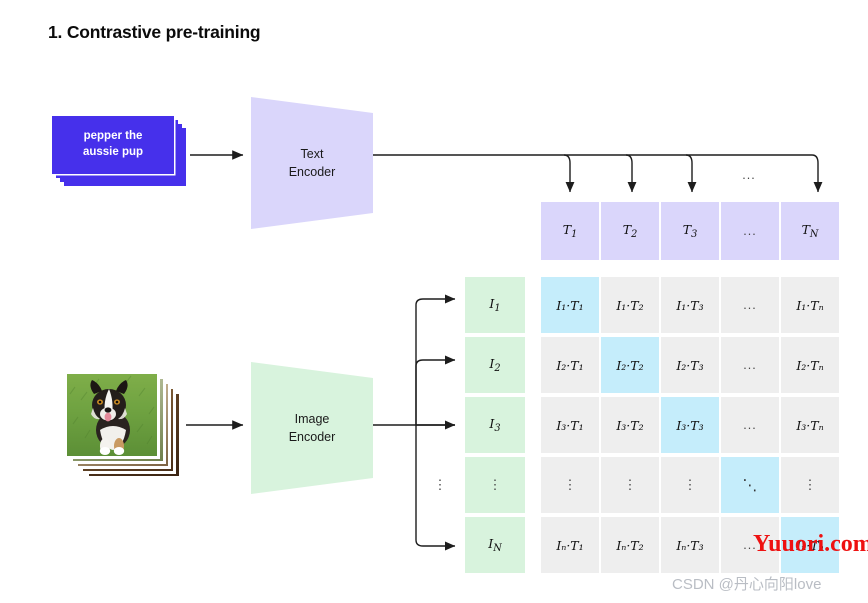 This screenshot has width=868, height=603. Describe the element at coordinates (154, 32) in the screenshot. I see `page-title: 1. Contrastive pre-training` at that location.